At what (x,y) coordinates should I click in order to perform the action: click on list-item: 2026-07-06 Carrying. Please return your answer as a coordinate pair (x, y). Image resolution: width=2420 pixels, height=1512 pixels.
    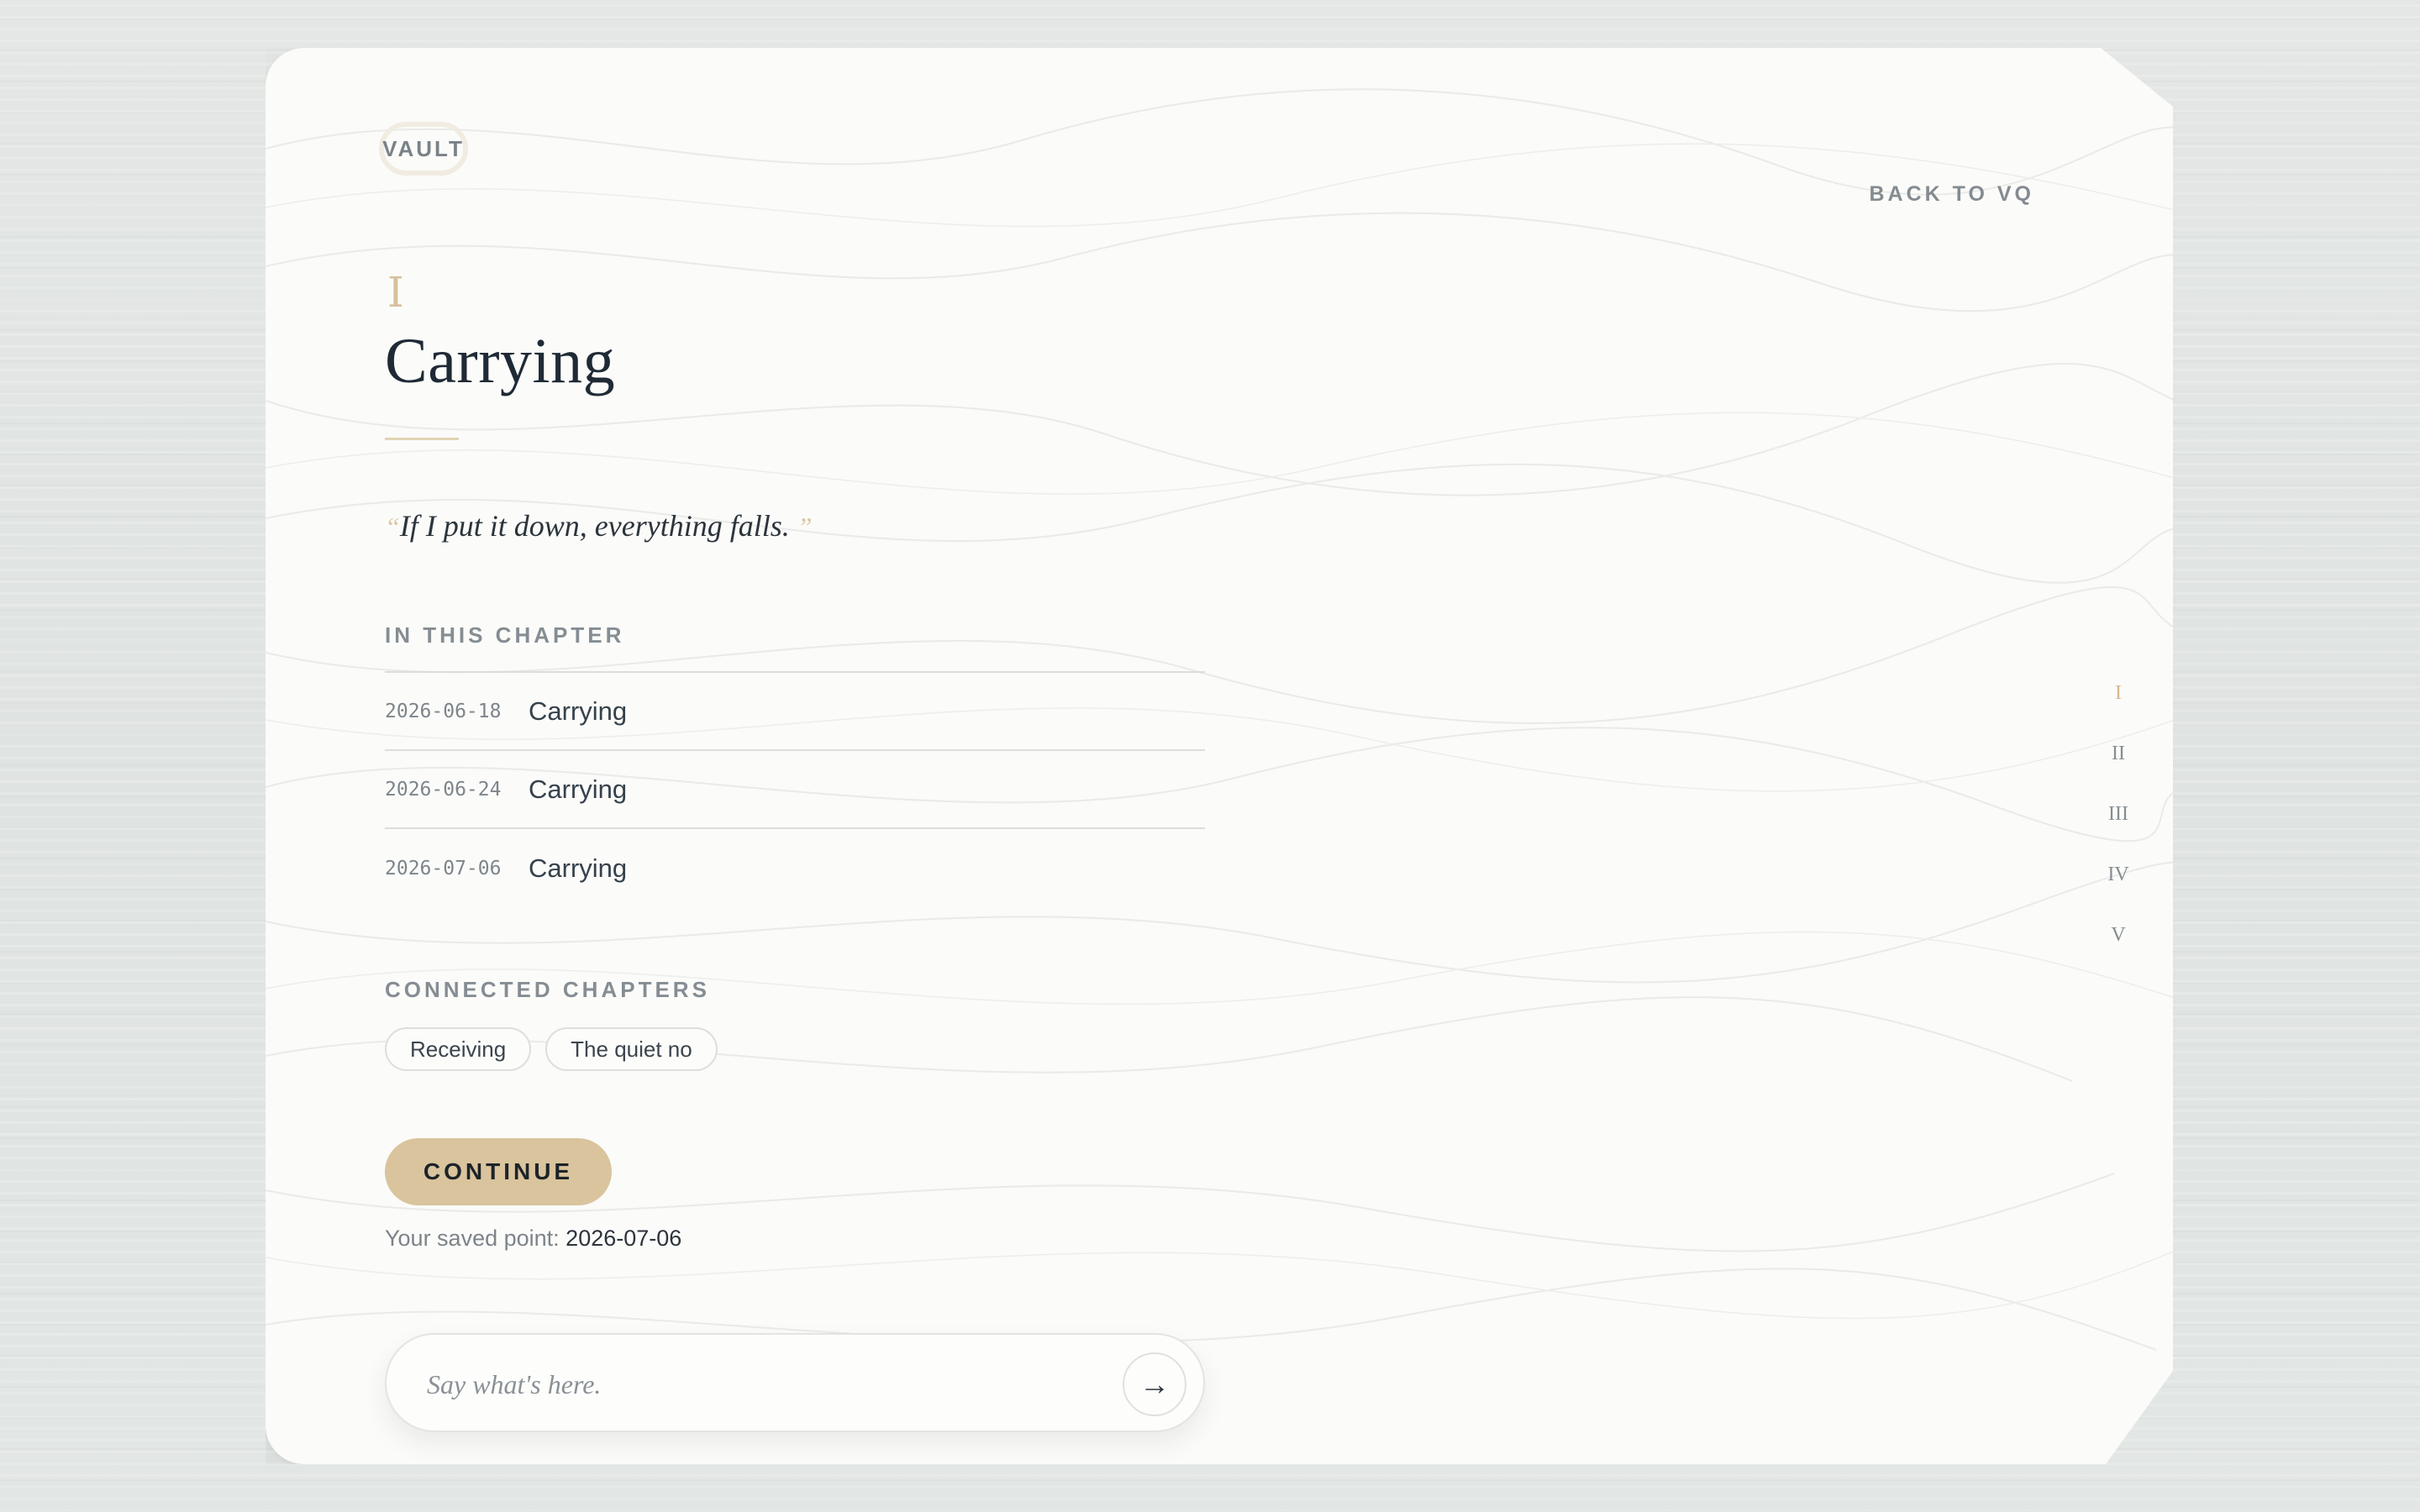
    Looking at the image, I should click on (795, 868).